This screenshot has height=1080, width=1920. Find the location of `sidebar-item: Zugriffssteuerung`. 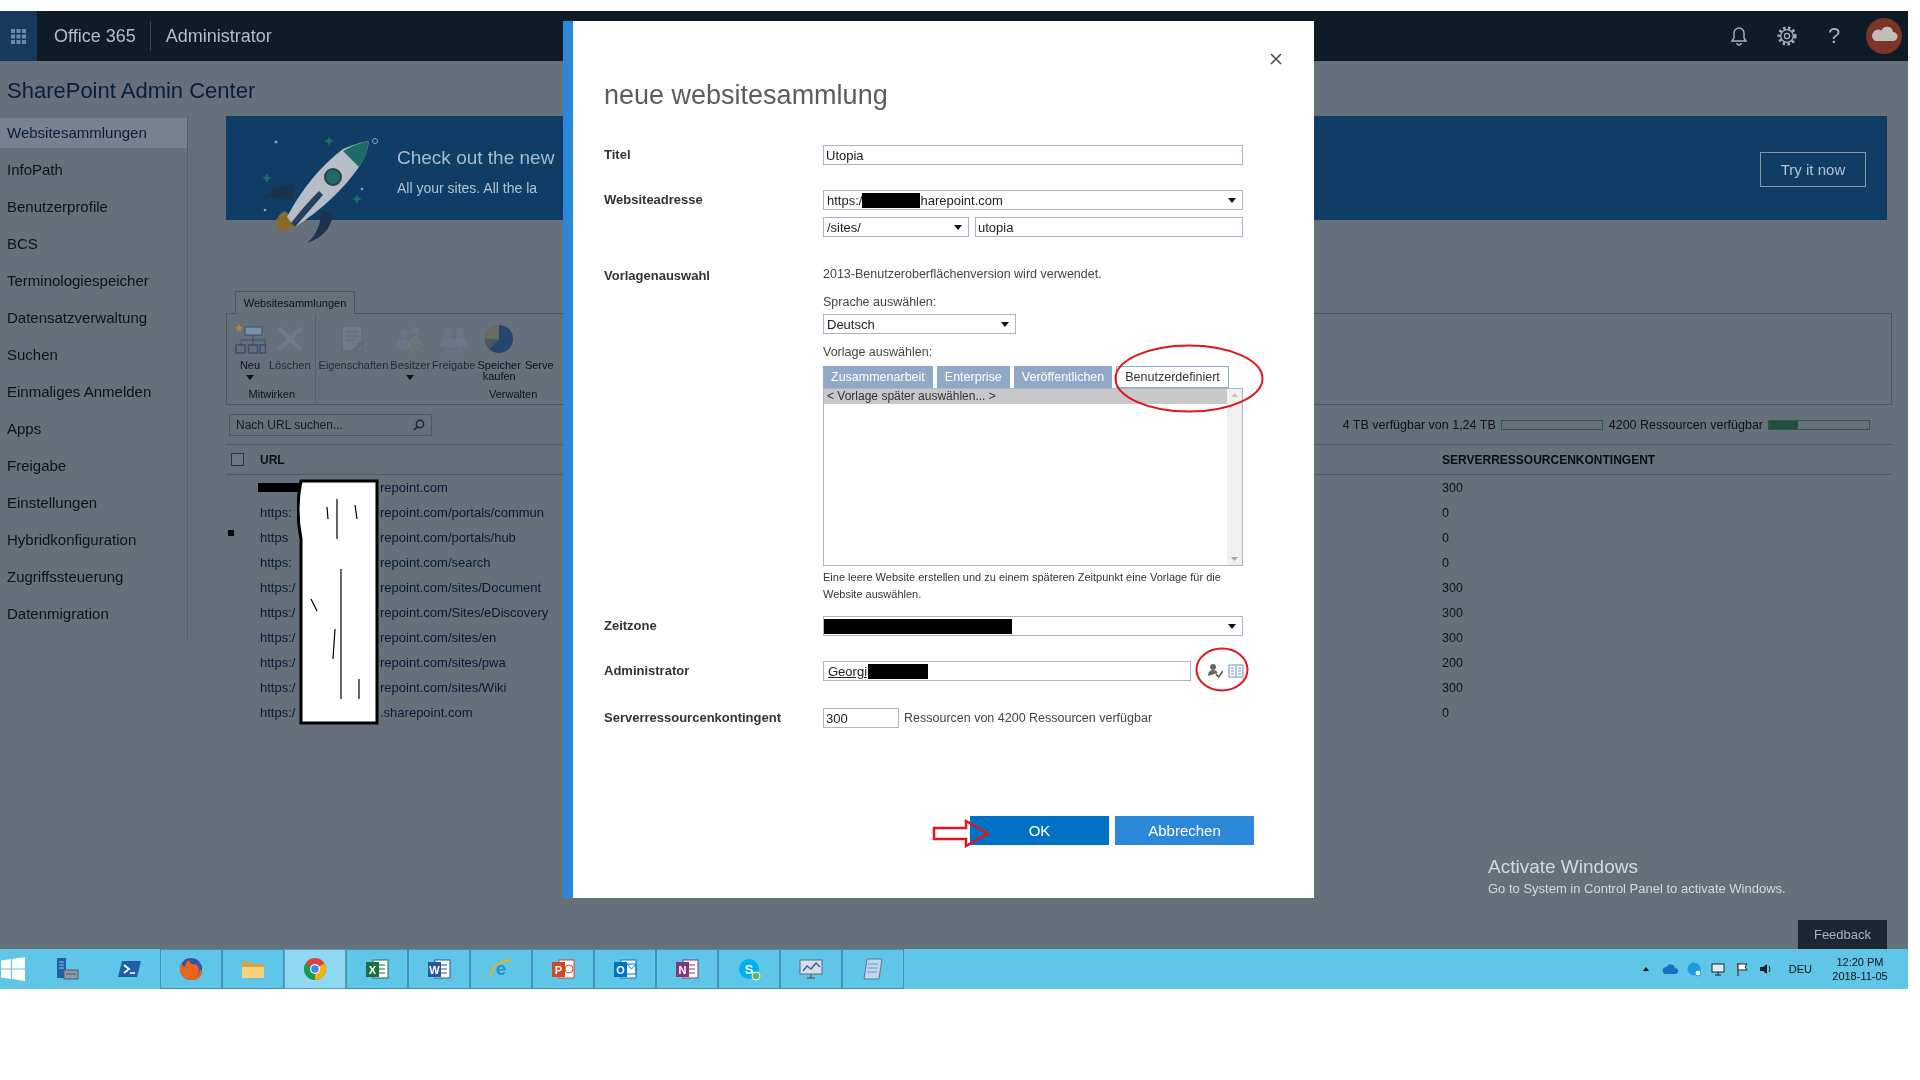

sidebar-item: Zugriffssteuerung is located at coordinates (93, 577).